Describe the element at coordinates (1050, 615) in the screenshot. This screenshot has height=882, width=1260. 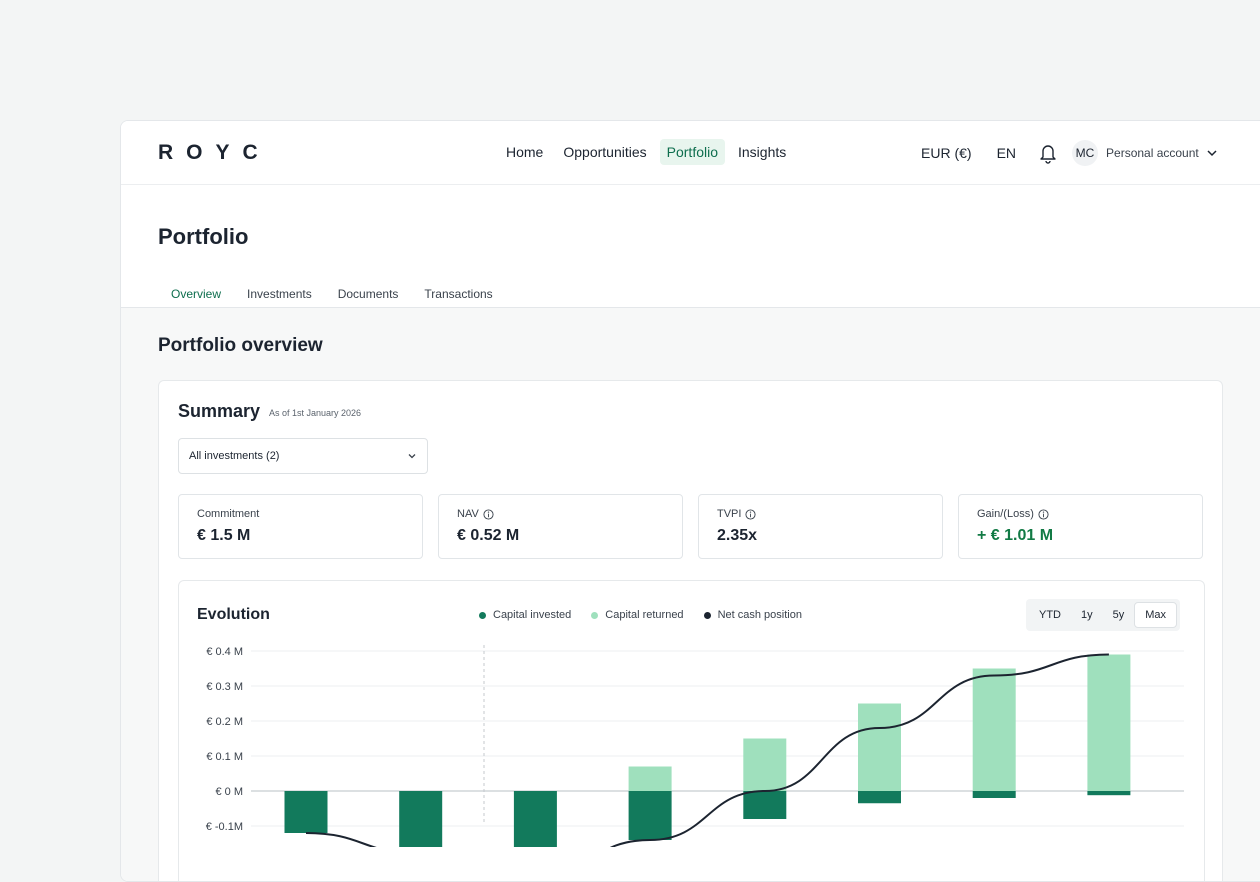
I see `range-ytd: YTD` at that location.